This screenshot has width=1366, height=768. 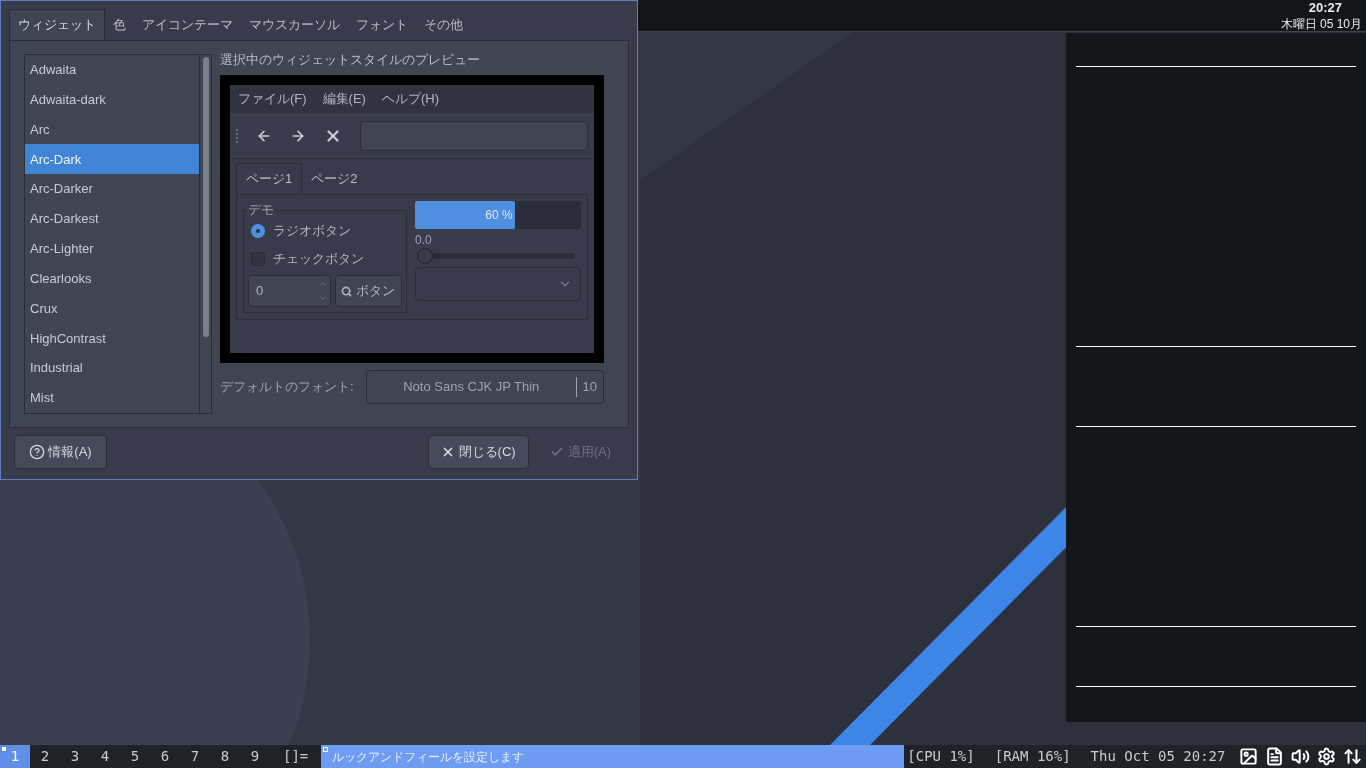 I want to click on scrollbar-thumb, so click(x=205, y=197).